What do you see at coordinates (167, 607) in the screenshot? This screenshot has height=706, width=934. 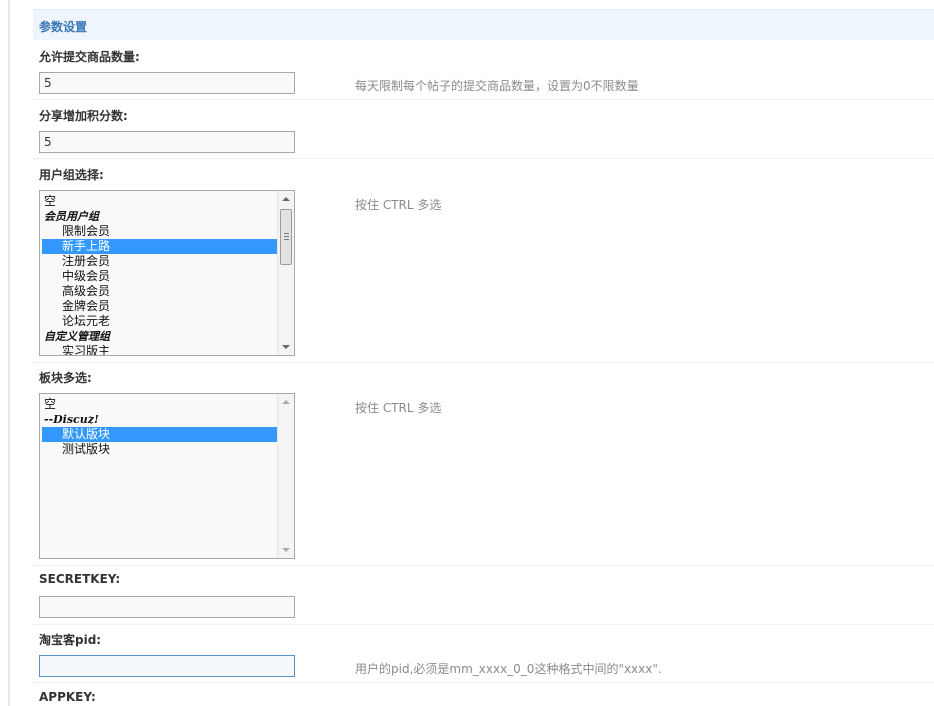 I see `secretkey-input` at bounding box center [167, 607].